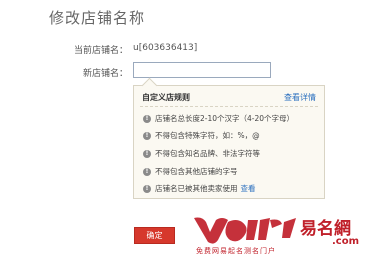  I want to click on watermark-logo: 易名網 .com 免费网易起名测名门户, so click(276, 236).